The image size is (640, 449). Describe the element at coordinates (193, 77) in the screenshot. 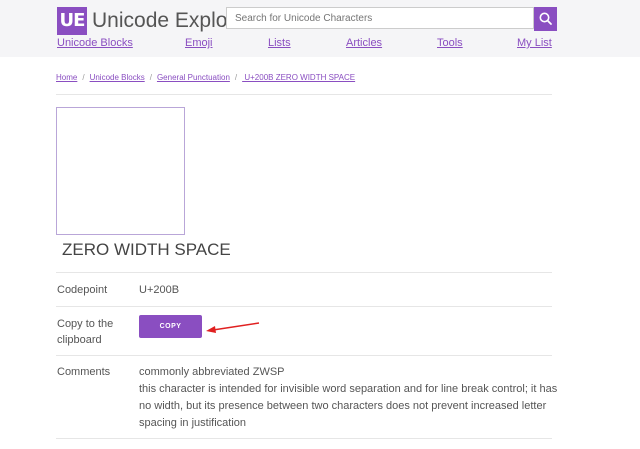

I see `breadcrumb-general-punctuation: General Punctuation` at that location.